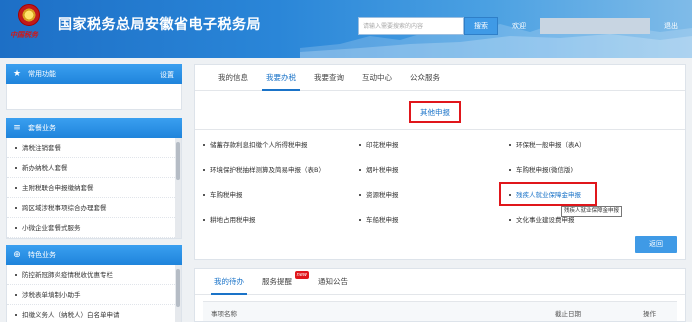 The height and width of the screenshot is (322, 692). What do you see at coordinates (301, 275) in the screenshot?
I see `new-badge: new` at bounding box center [301, 275].